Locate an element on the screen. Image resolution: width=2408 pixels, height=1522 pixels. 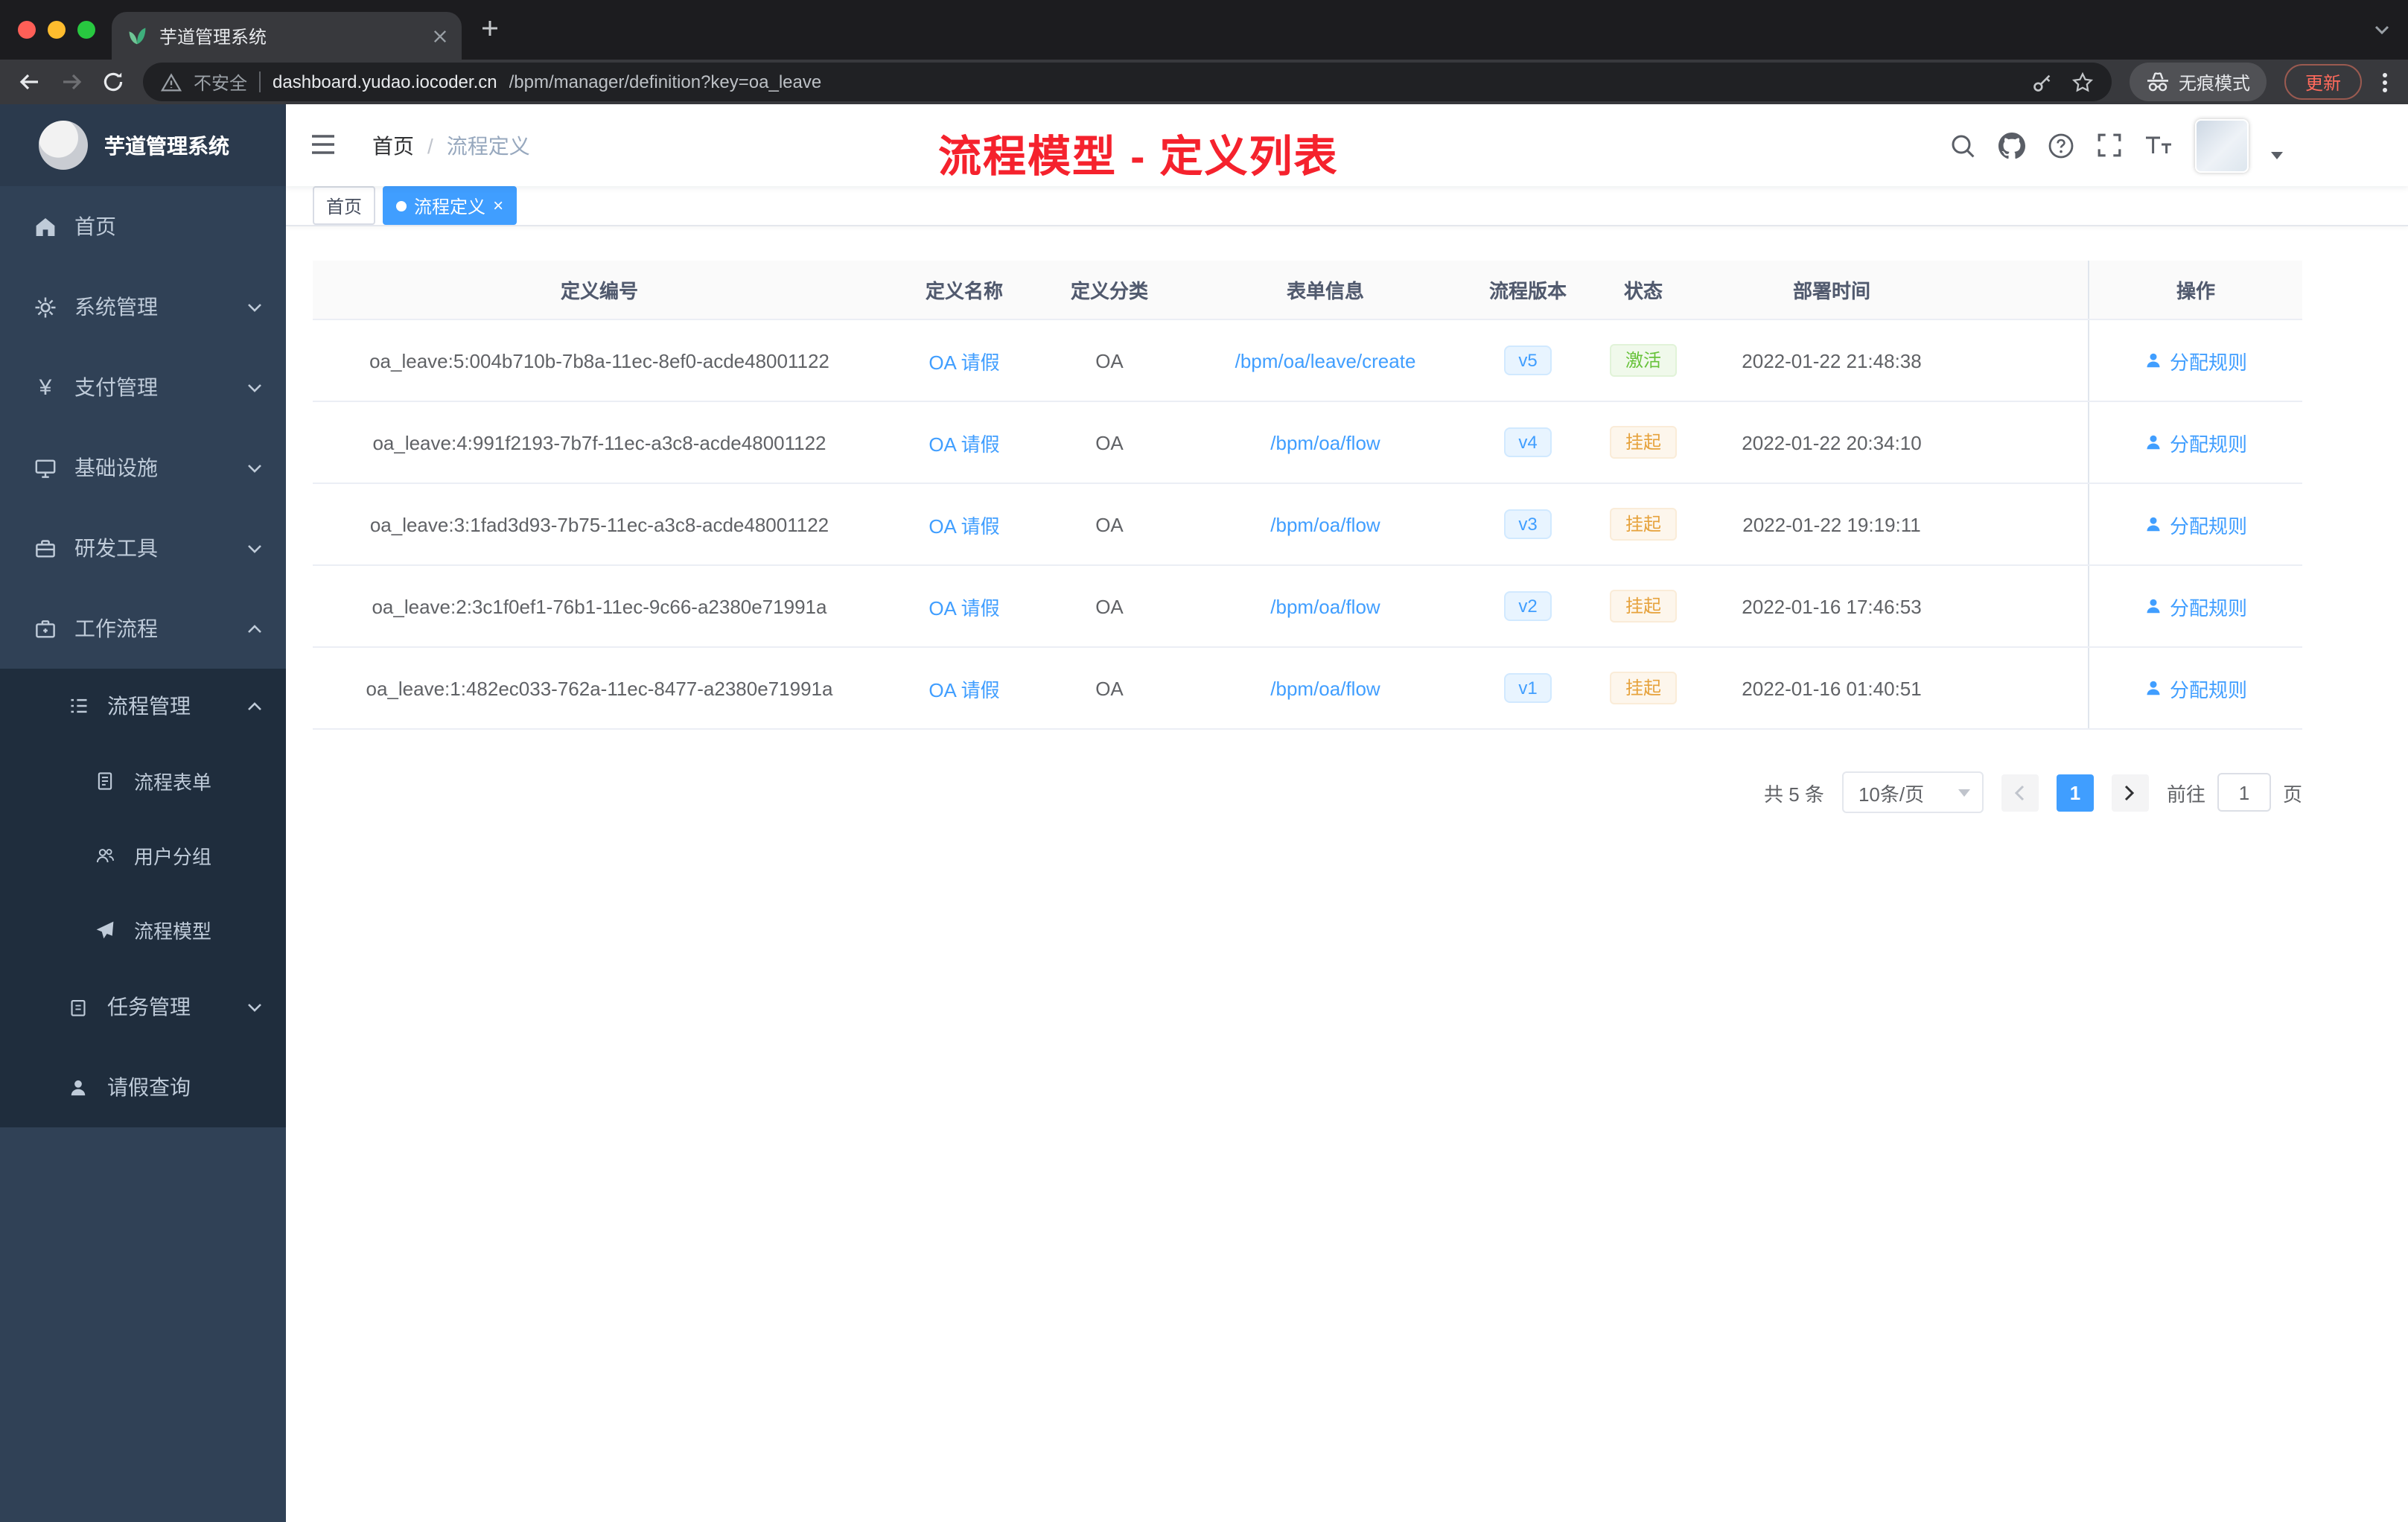
sidebar-logo: 芋道管理系统 is located at coordinates (143, 145).